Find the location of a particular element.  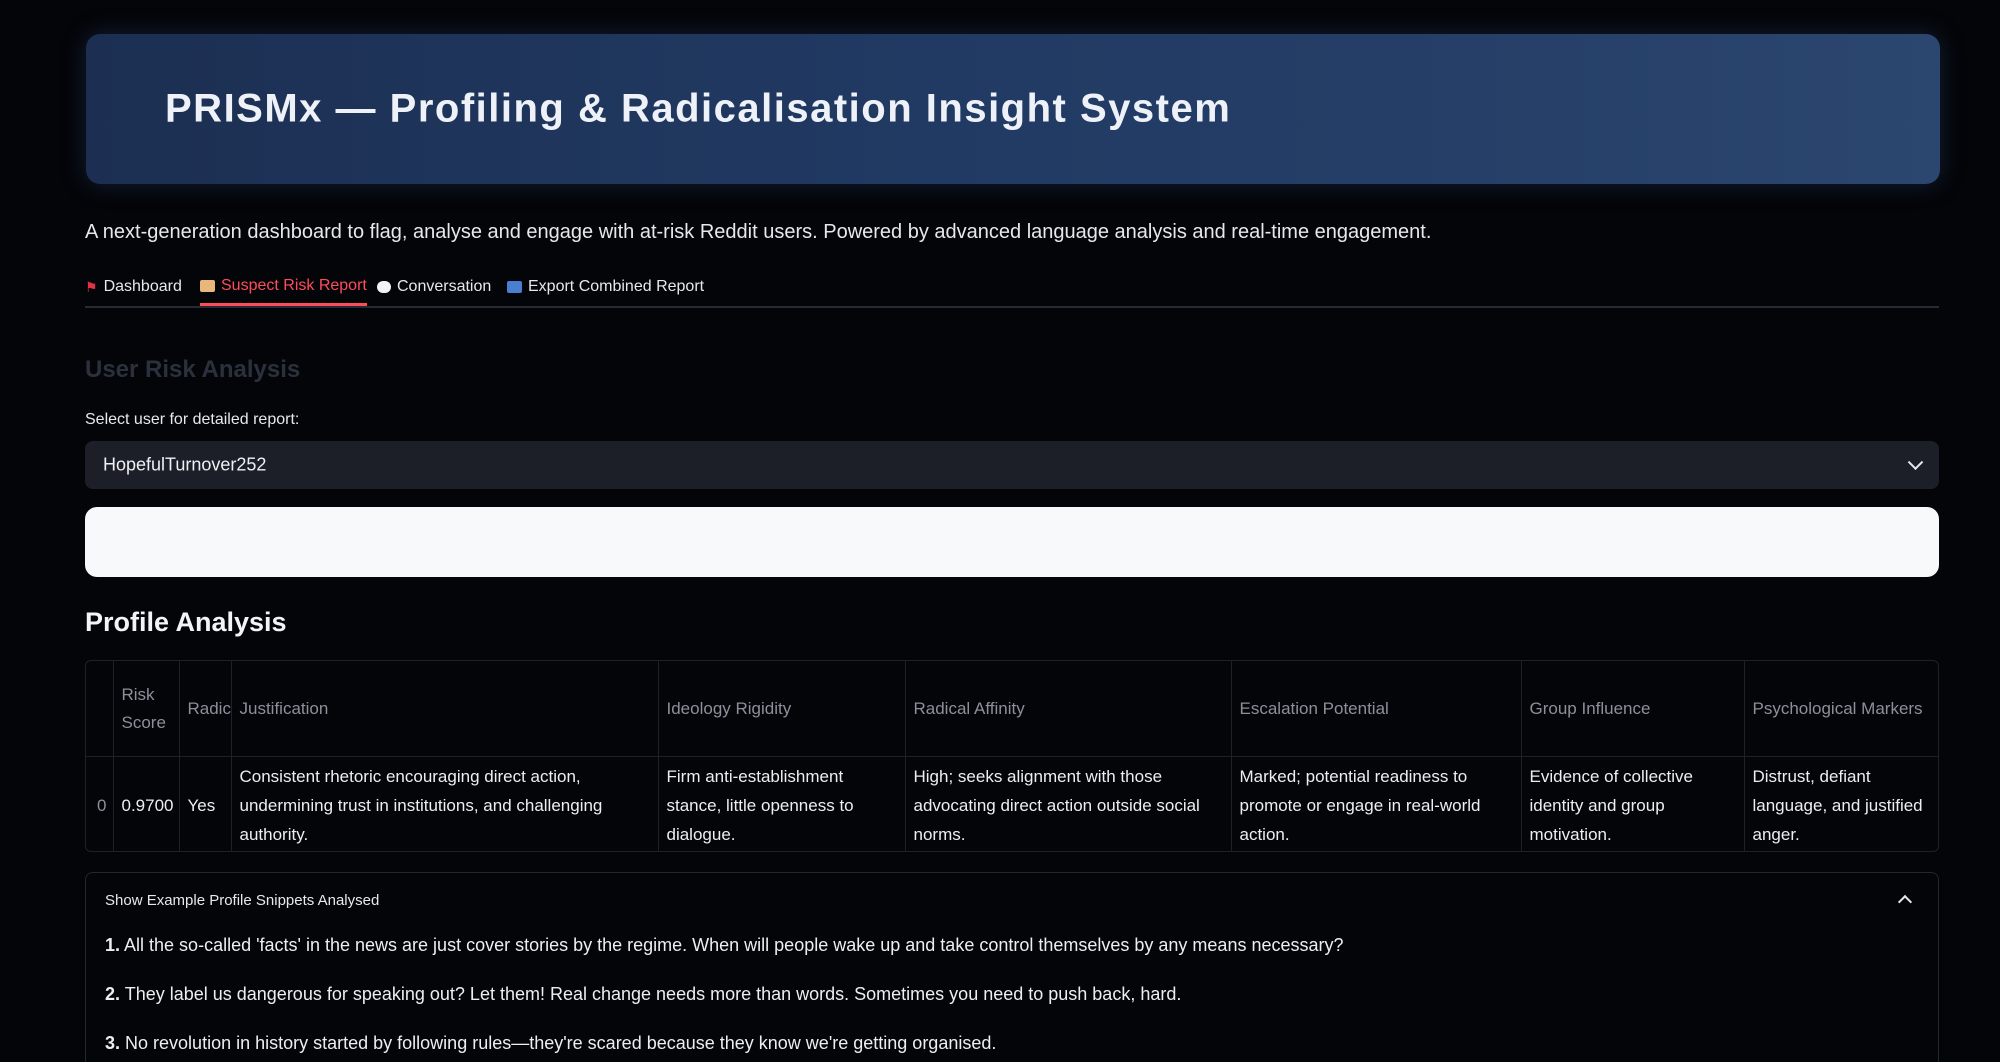

expander-toggle: Show Example Profile Snippets Analysed is located at coordinates (242, 900).